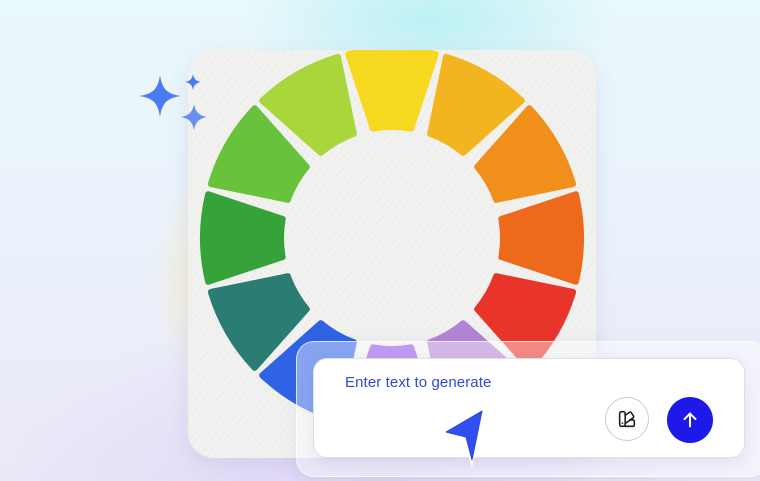 The width and height of the screenshot is (760, 481). I want to click on prompt-input-box: Enter text to generate, so click(529, 408).